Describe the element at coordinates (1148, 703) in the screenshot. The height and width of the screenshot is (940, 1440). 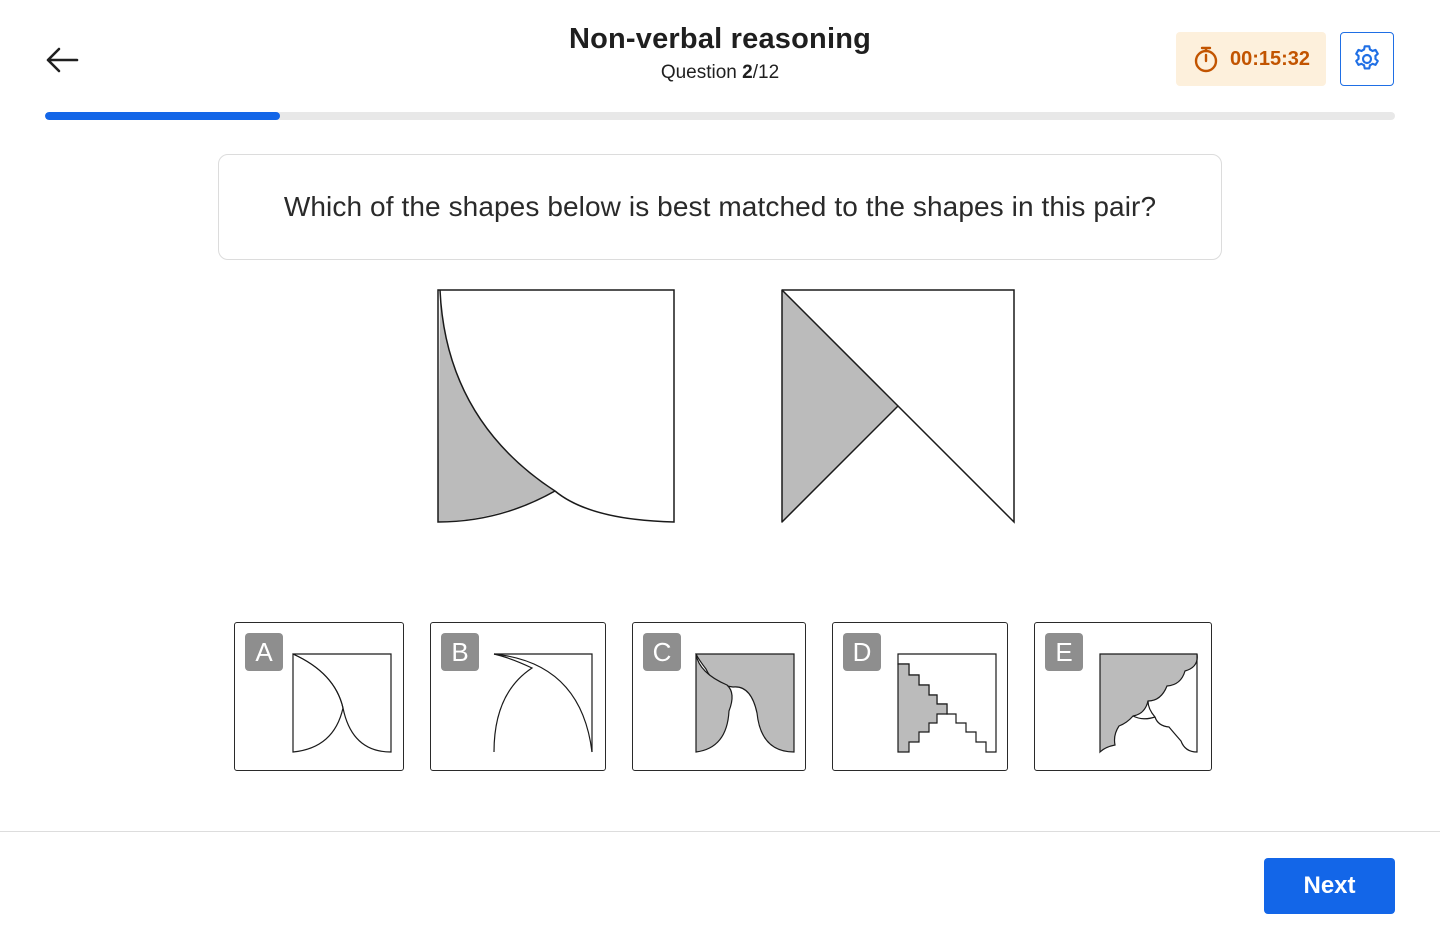
I see `option-e-shape` at that location.